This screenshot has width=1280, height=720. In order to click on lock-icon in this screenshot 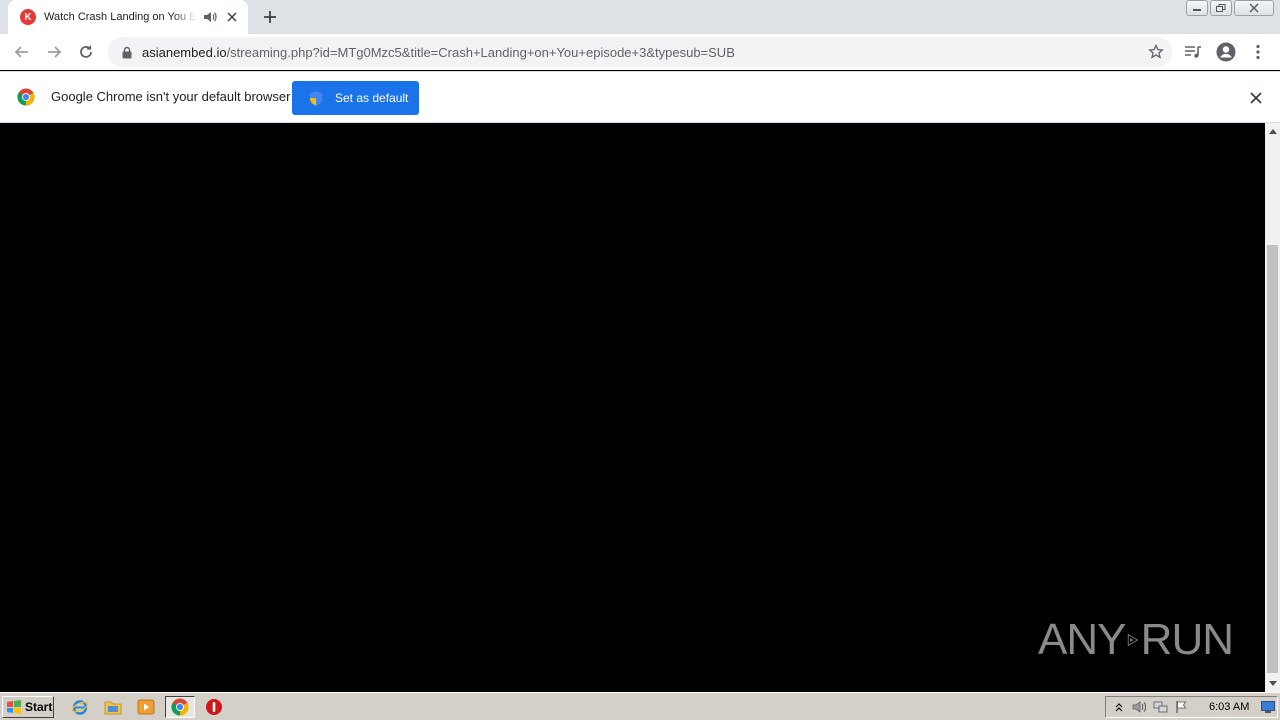, I will do `click(127, 52)`.